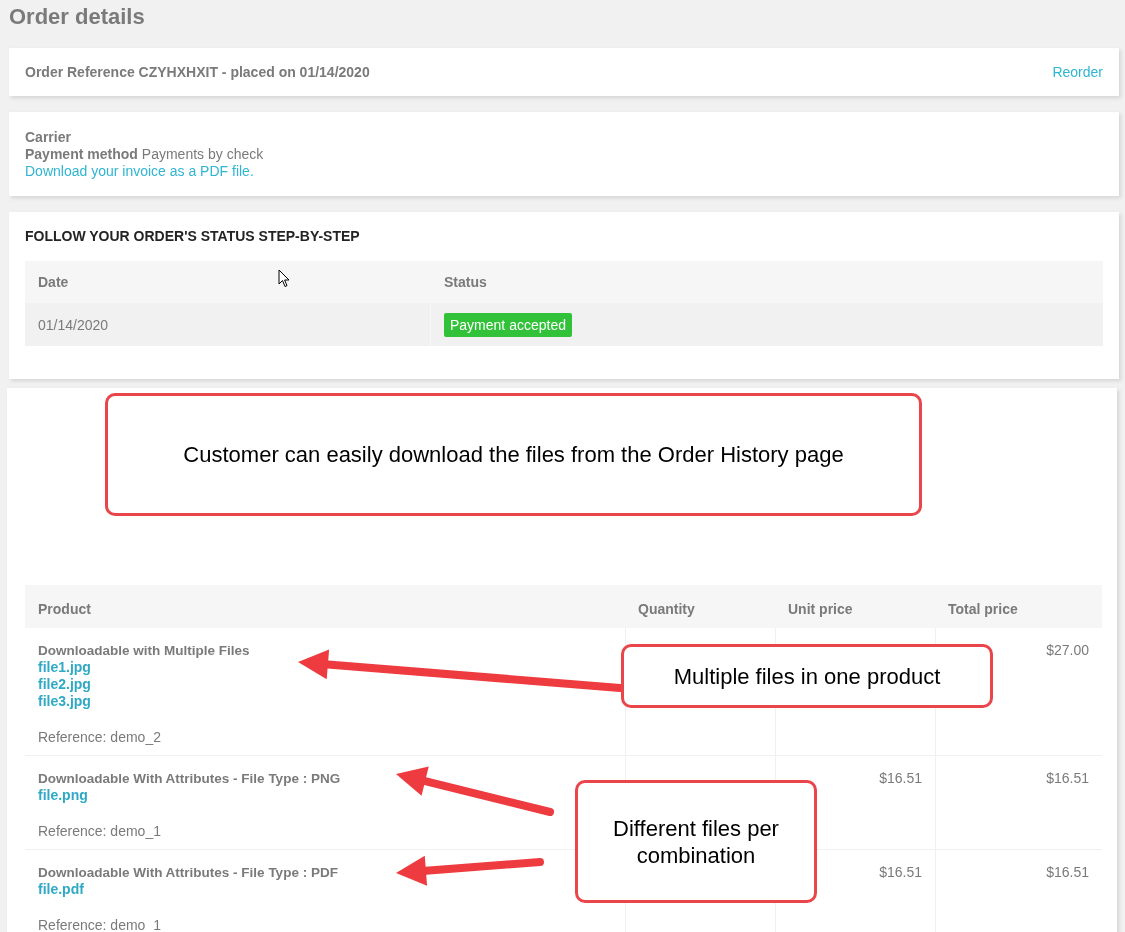 The width and height of the screenshot is (1125, 932). Describe the element at coordinates (64, 609) in the screenshot. I see `column-header: Product` at that location.